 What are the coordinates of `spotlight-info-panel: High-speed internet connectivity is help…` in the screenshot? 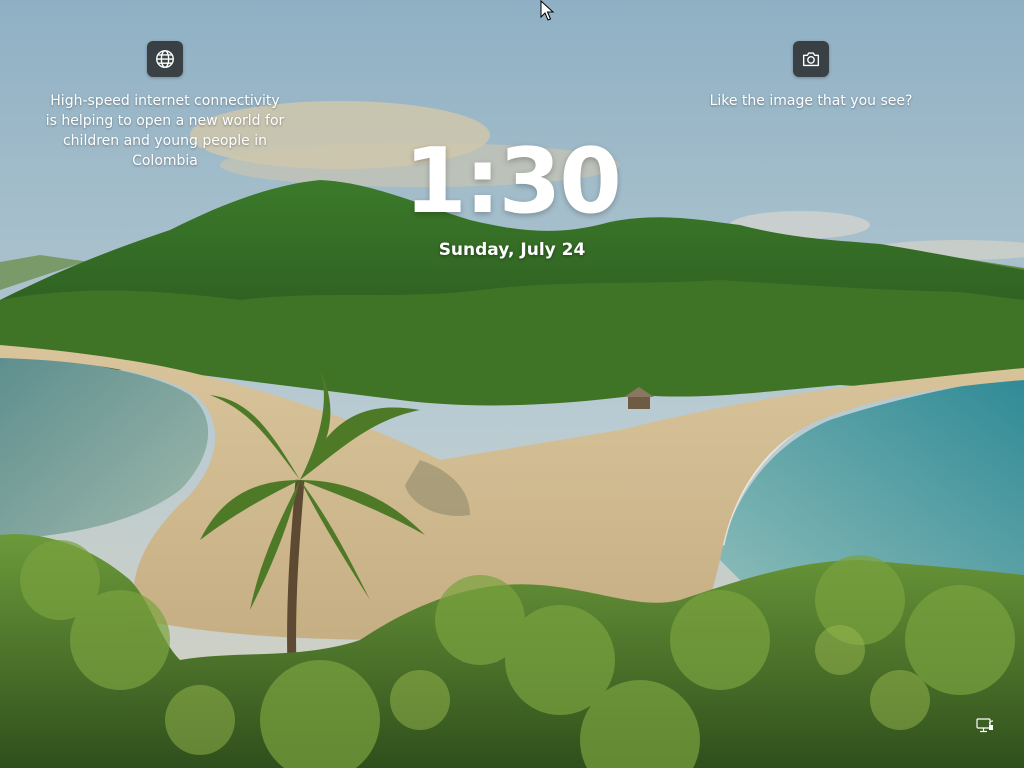 It's located at (165, 106).